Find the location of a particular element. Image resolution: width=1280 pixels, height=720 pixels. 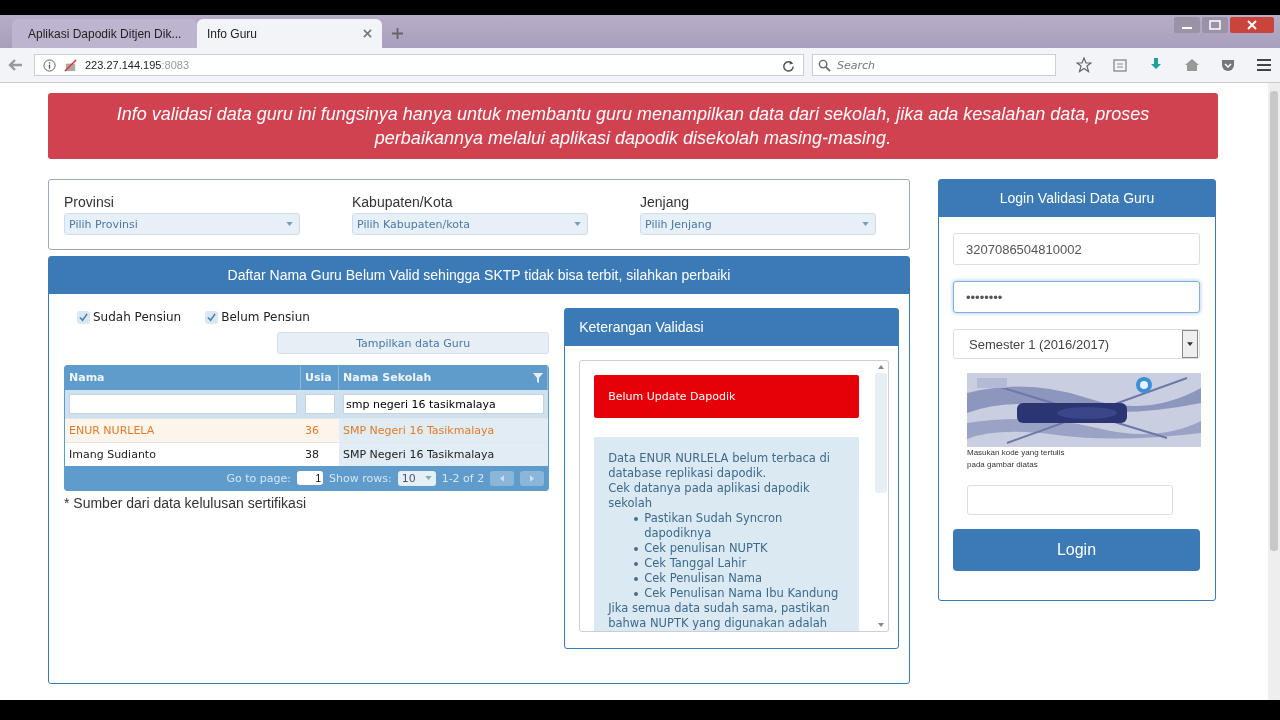

column-filter-field: smp negeri 16 tasikmalaya is located at coordinates (444, 404).